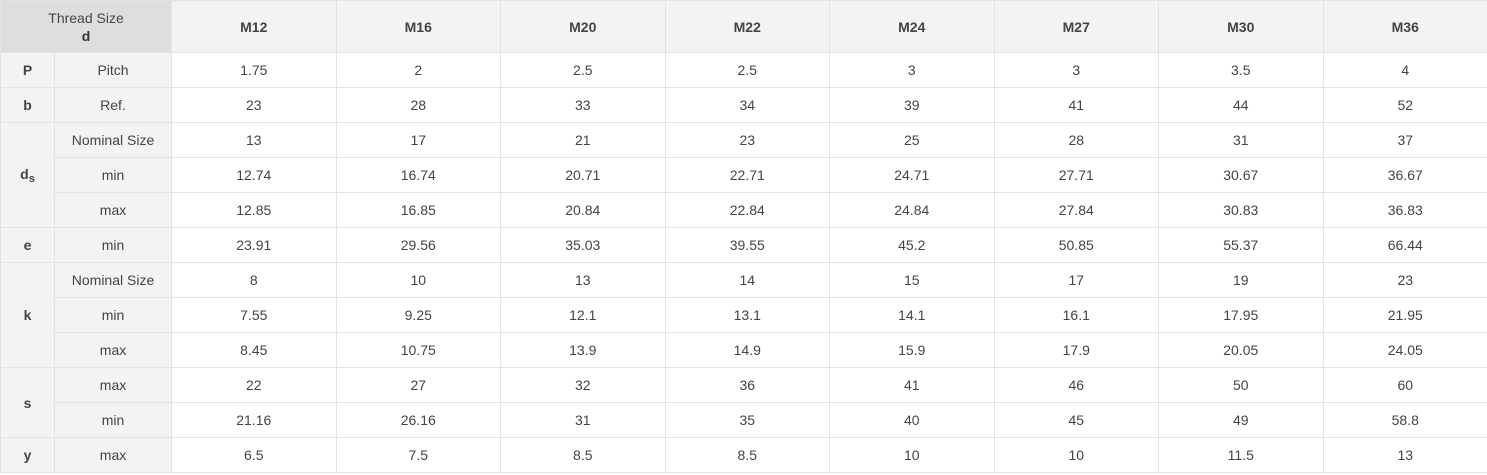 The image size is (1487, 475). I want to click on table-row: P Pitch 1.75 2 2.5 2.5 3 3 3.5 4, so click(743, 70).